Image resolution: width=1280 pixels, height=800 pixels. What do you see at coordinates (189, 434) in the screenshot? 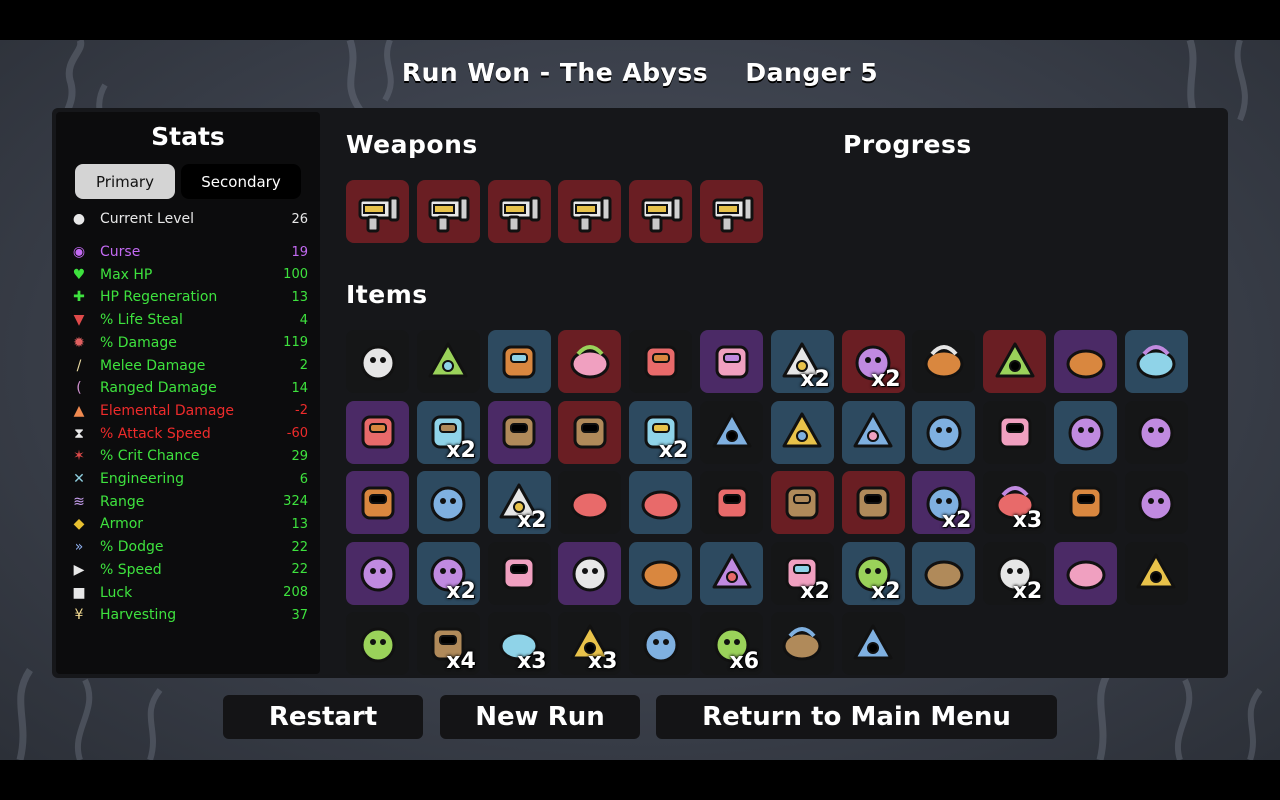
I see `stat-row: ⧗ % Attack Speed -60` at bounding box center [189, 434].